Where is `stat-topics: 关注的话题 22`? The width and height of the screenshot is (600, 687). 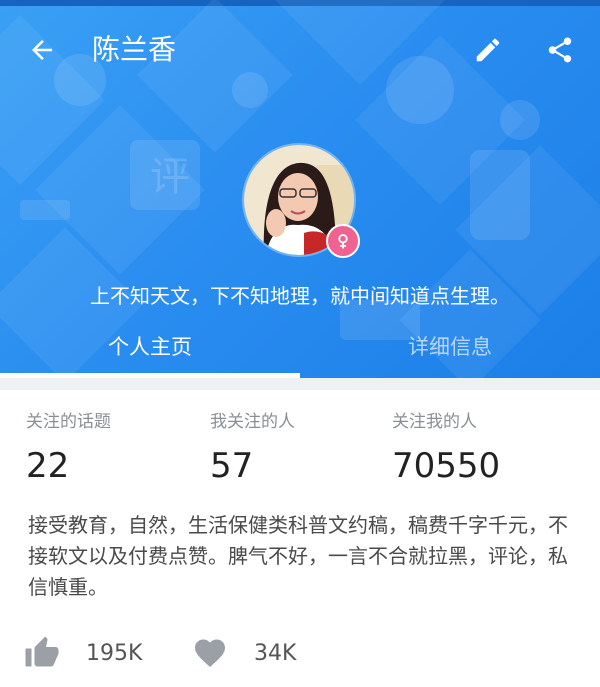
stat-topics: 关注的话题 22 is located at coordinates (116, 449).